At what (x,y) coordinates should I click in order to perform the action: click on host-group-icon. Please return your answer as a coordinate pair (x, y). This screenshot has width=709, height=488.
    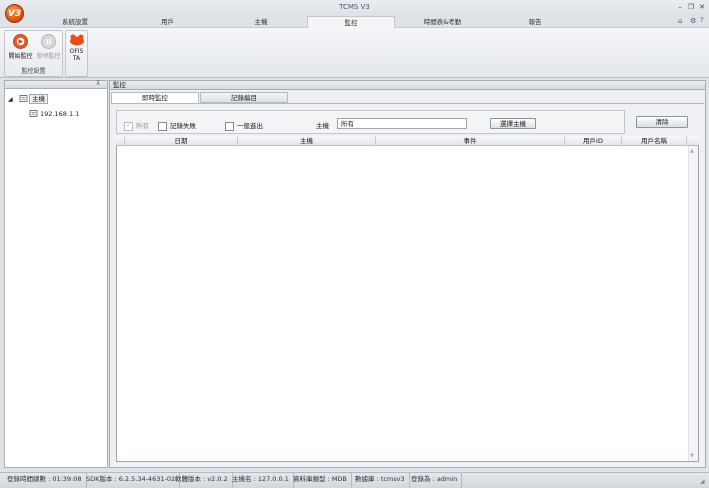
    Looking at the image, I should click on (23, 99).